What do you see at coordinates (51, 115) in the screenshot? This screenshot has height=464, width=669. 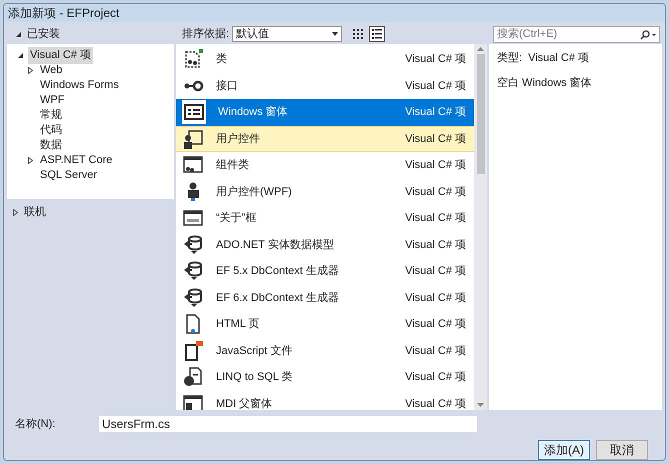 I see `tree-item: 常规` at bounding box center [51, 115].